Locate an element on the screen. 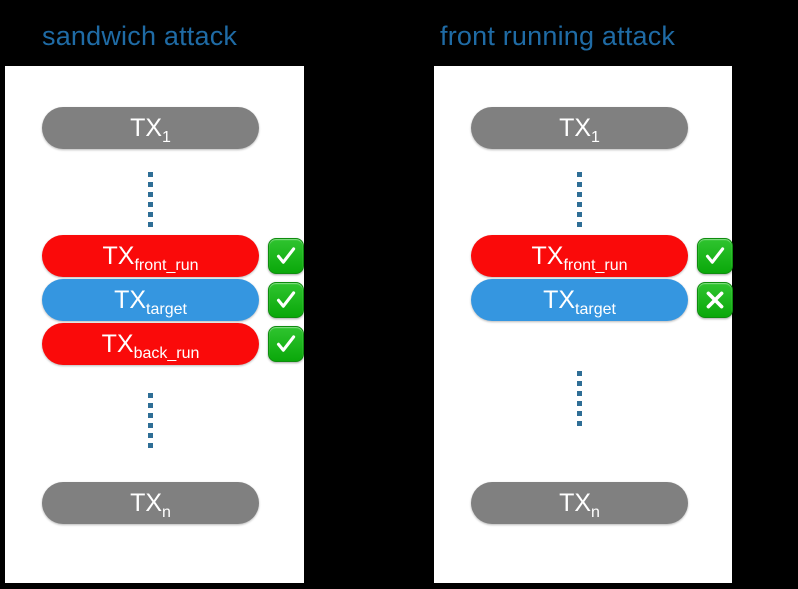 The image size is (798, 589). cross-mark-icon is located at coordinates (715, 300).